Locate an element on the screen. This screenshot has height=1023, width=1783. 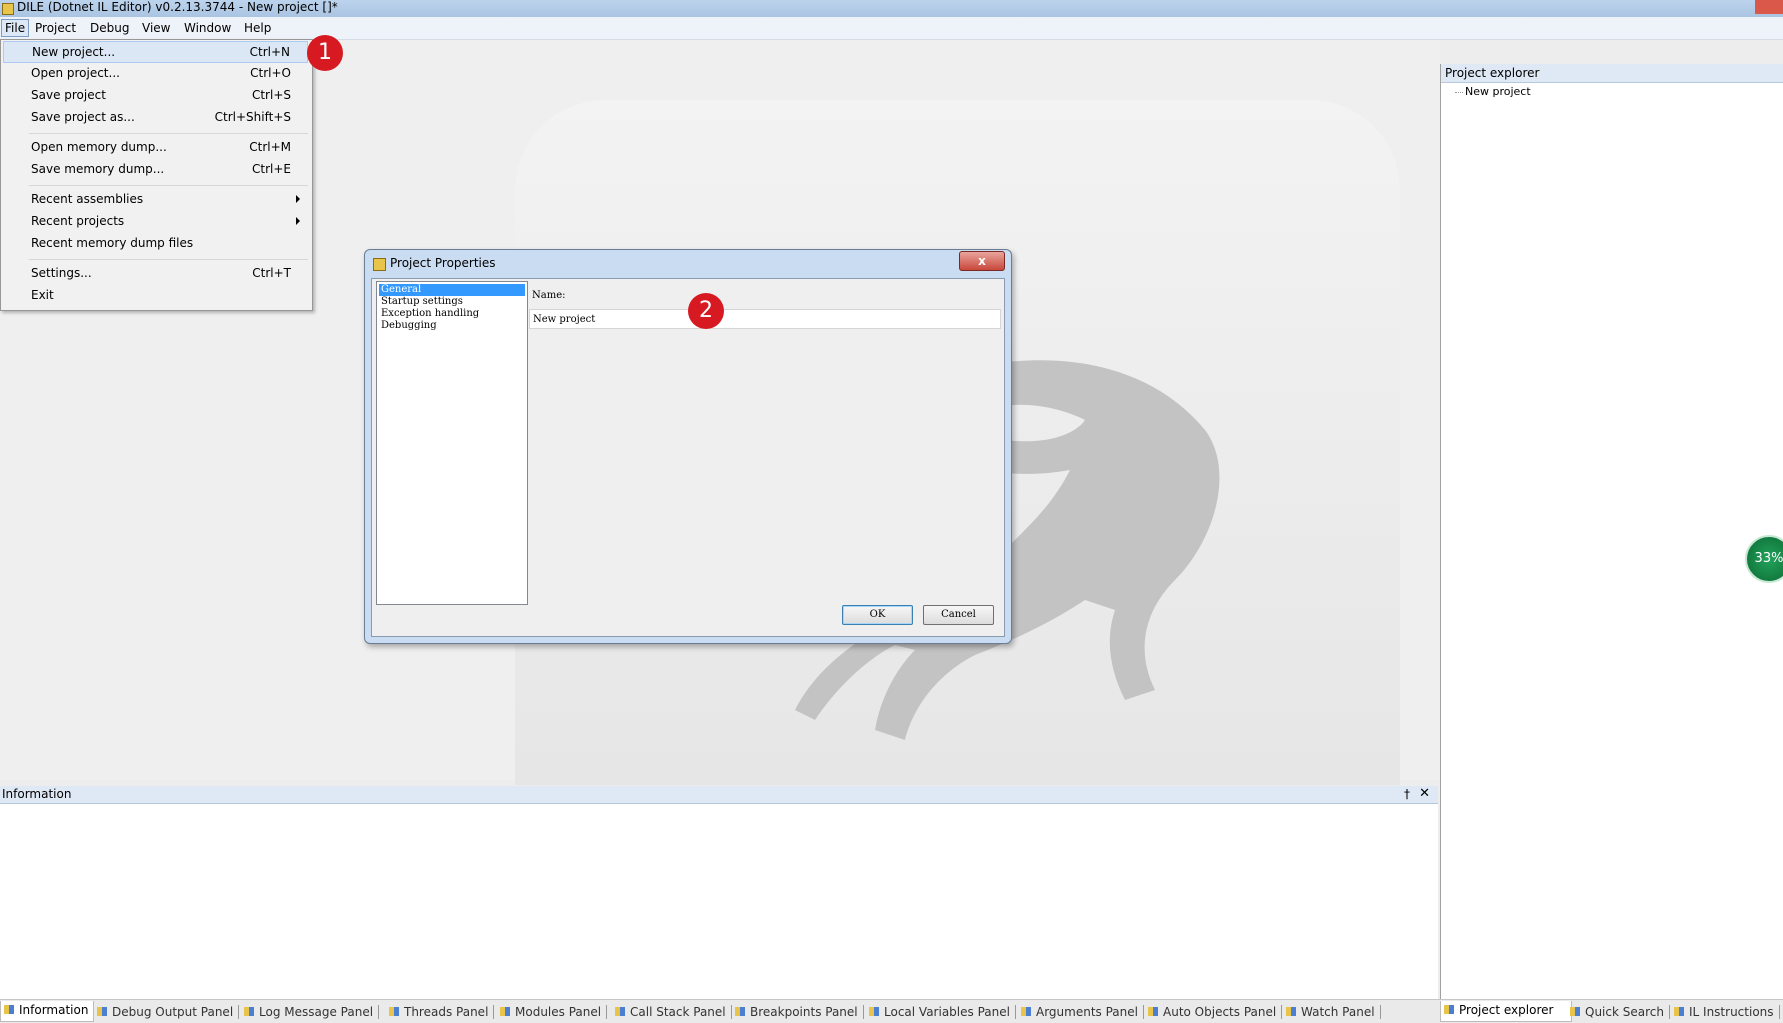
tab-information: Information is located at coordinates (47, 1011).